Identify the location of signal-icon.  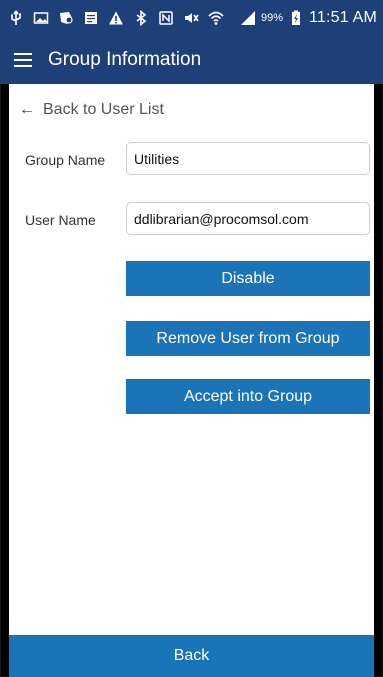
(248, 18).